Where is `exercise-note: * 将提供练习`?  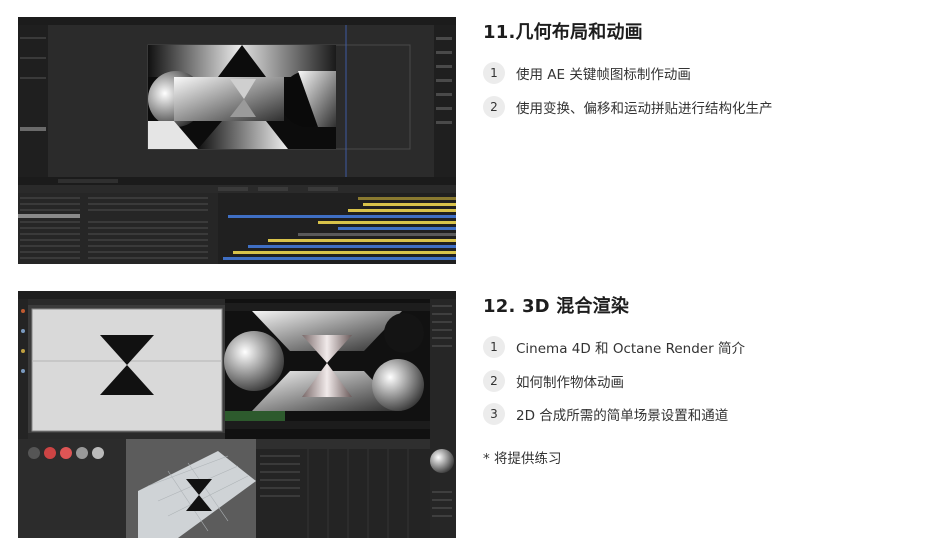 exercise-note: * 将提供练习 is located at coordinates (522, 459).